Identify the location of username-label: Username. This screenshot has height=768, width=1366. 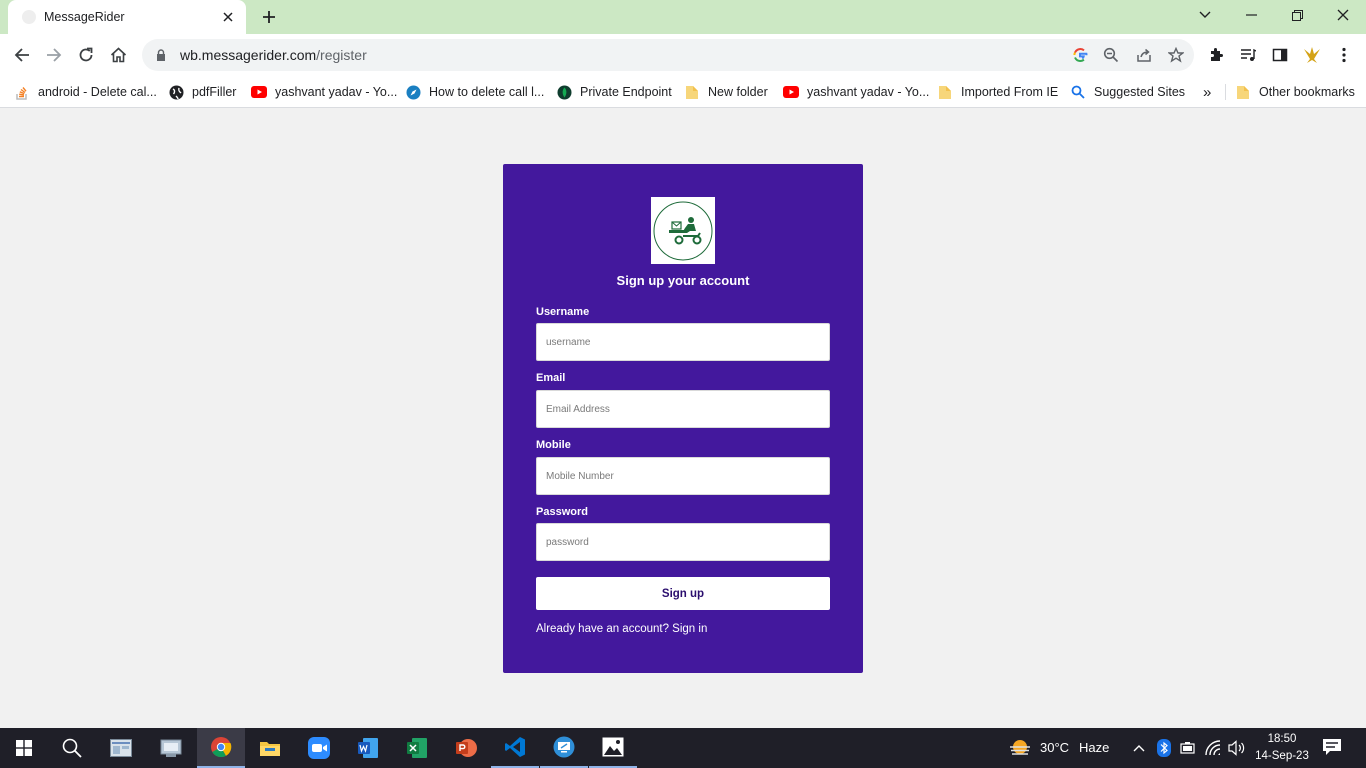
(563, 312).